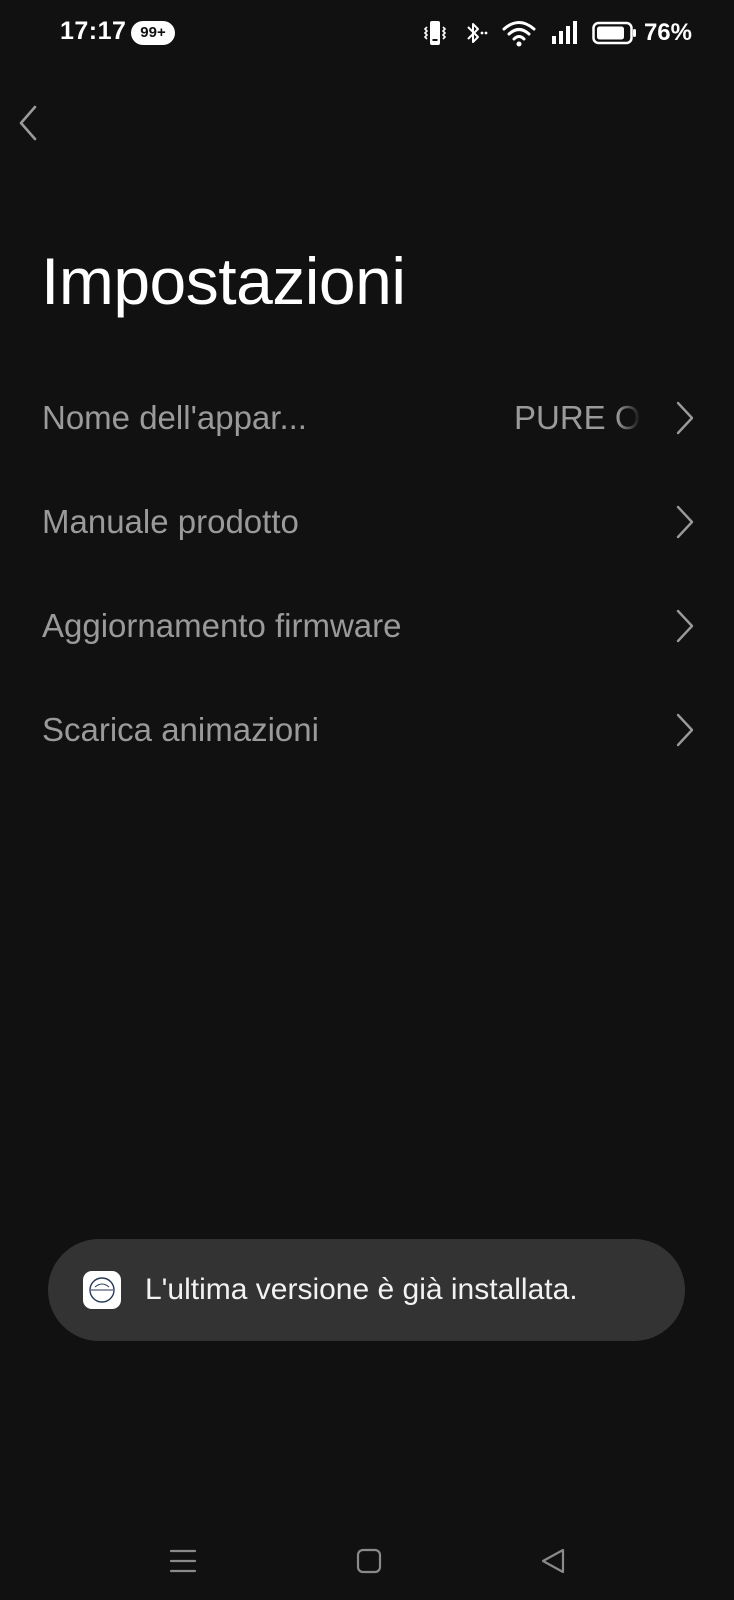  I want to click on settings-item-label: Scarica animazioni, so click(180, 729).